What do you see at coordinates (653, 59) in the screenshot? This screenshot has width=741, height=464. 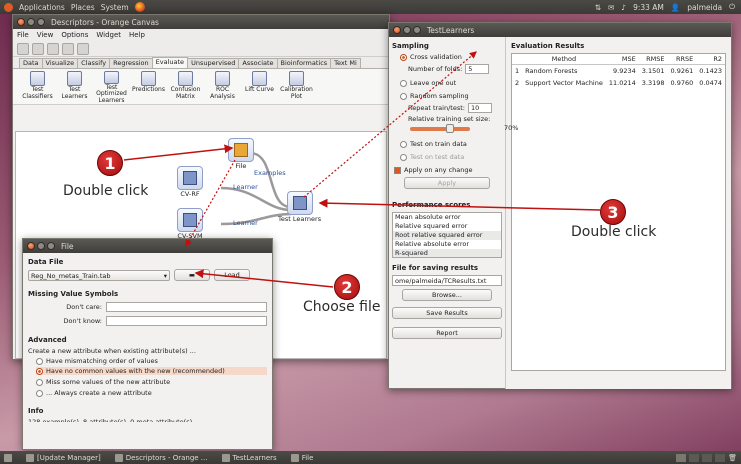 I see `header-rmse: RMSE` at bounding box center [653, 59].